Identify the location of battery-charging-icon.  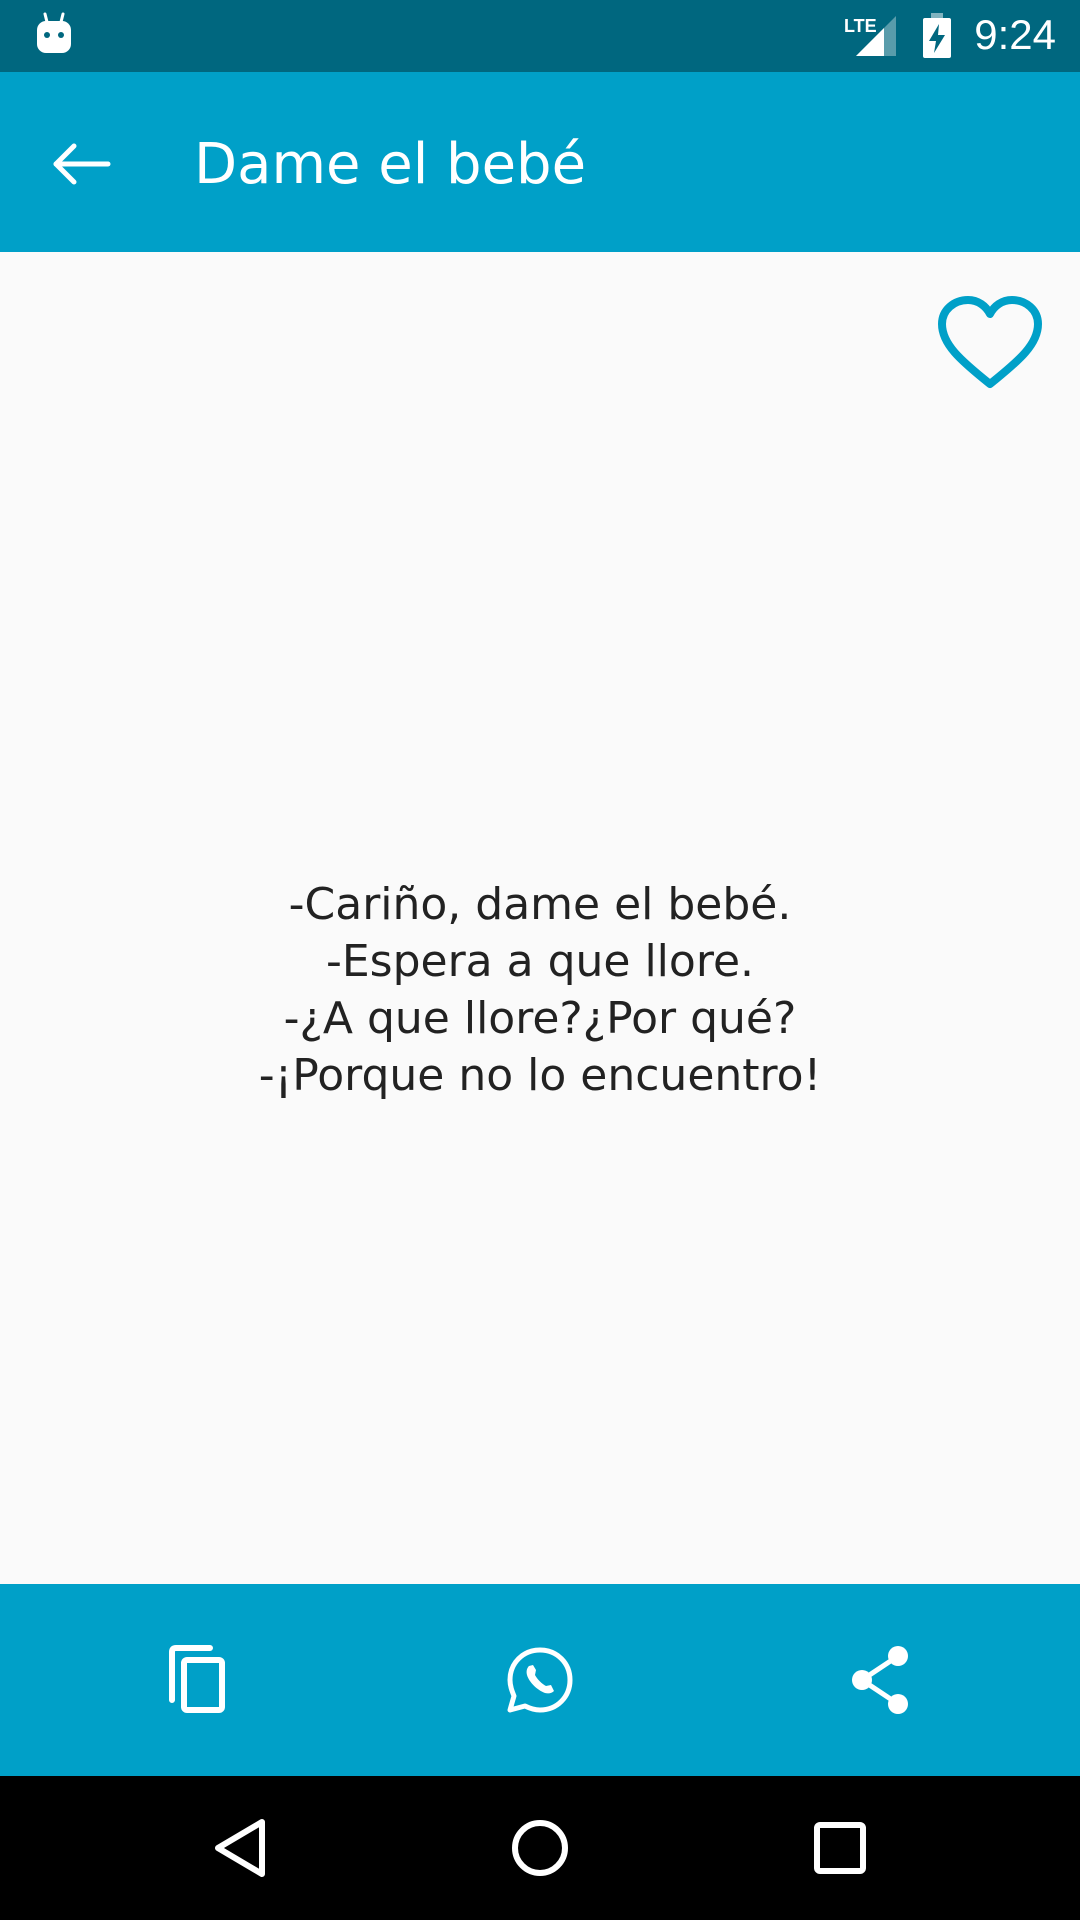
(937, 35).